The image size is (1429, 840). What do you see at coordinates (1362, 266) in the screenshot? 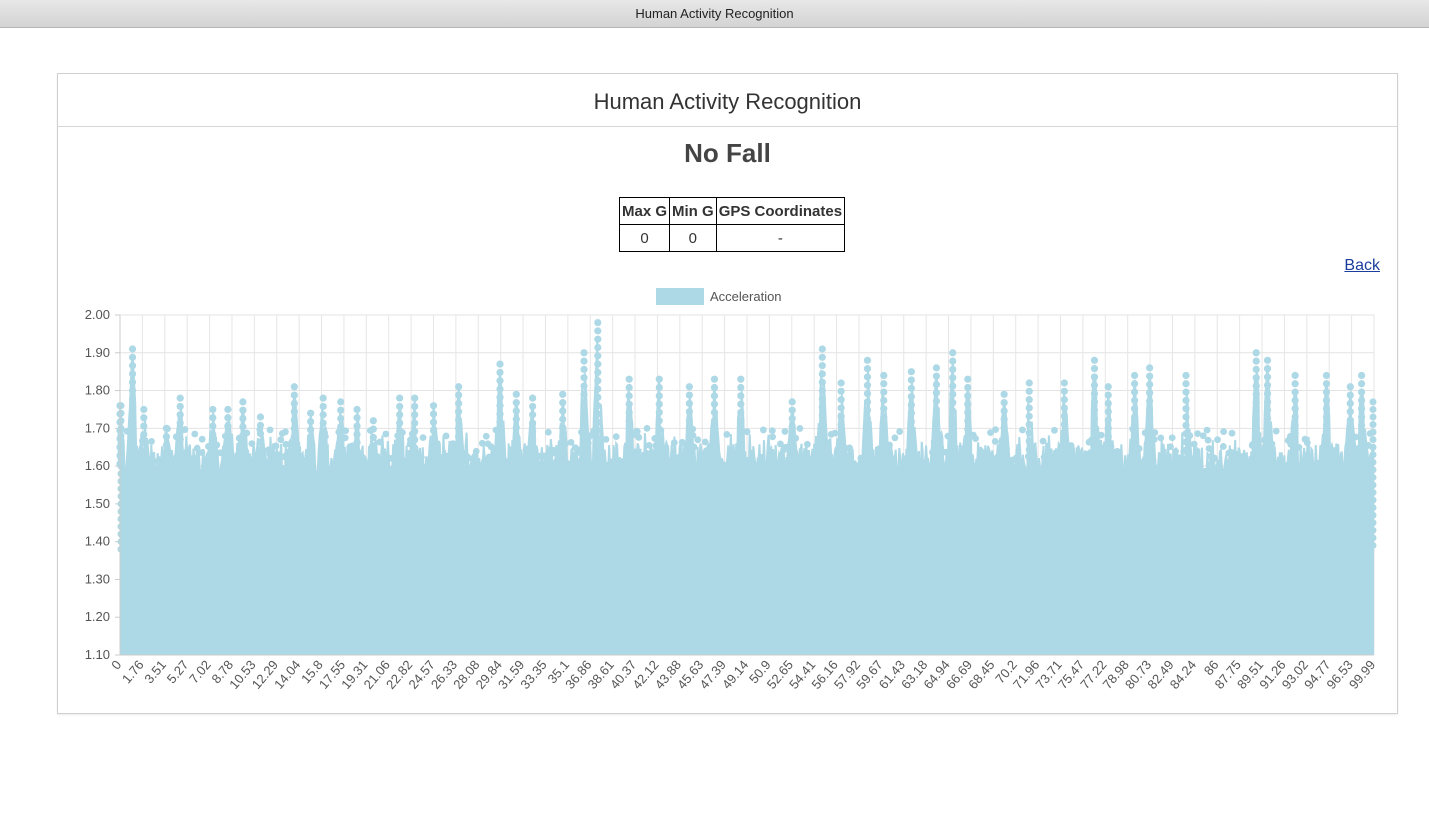
I see `back-link: Back` at bounding box center [1362, 266].